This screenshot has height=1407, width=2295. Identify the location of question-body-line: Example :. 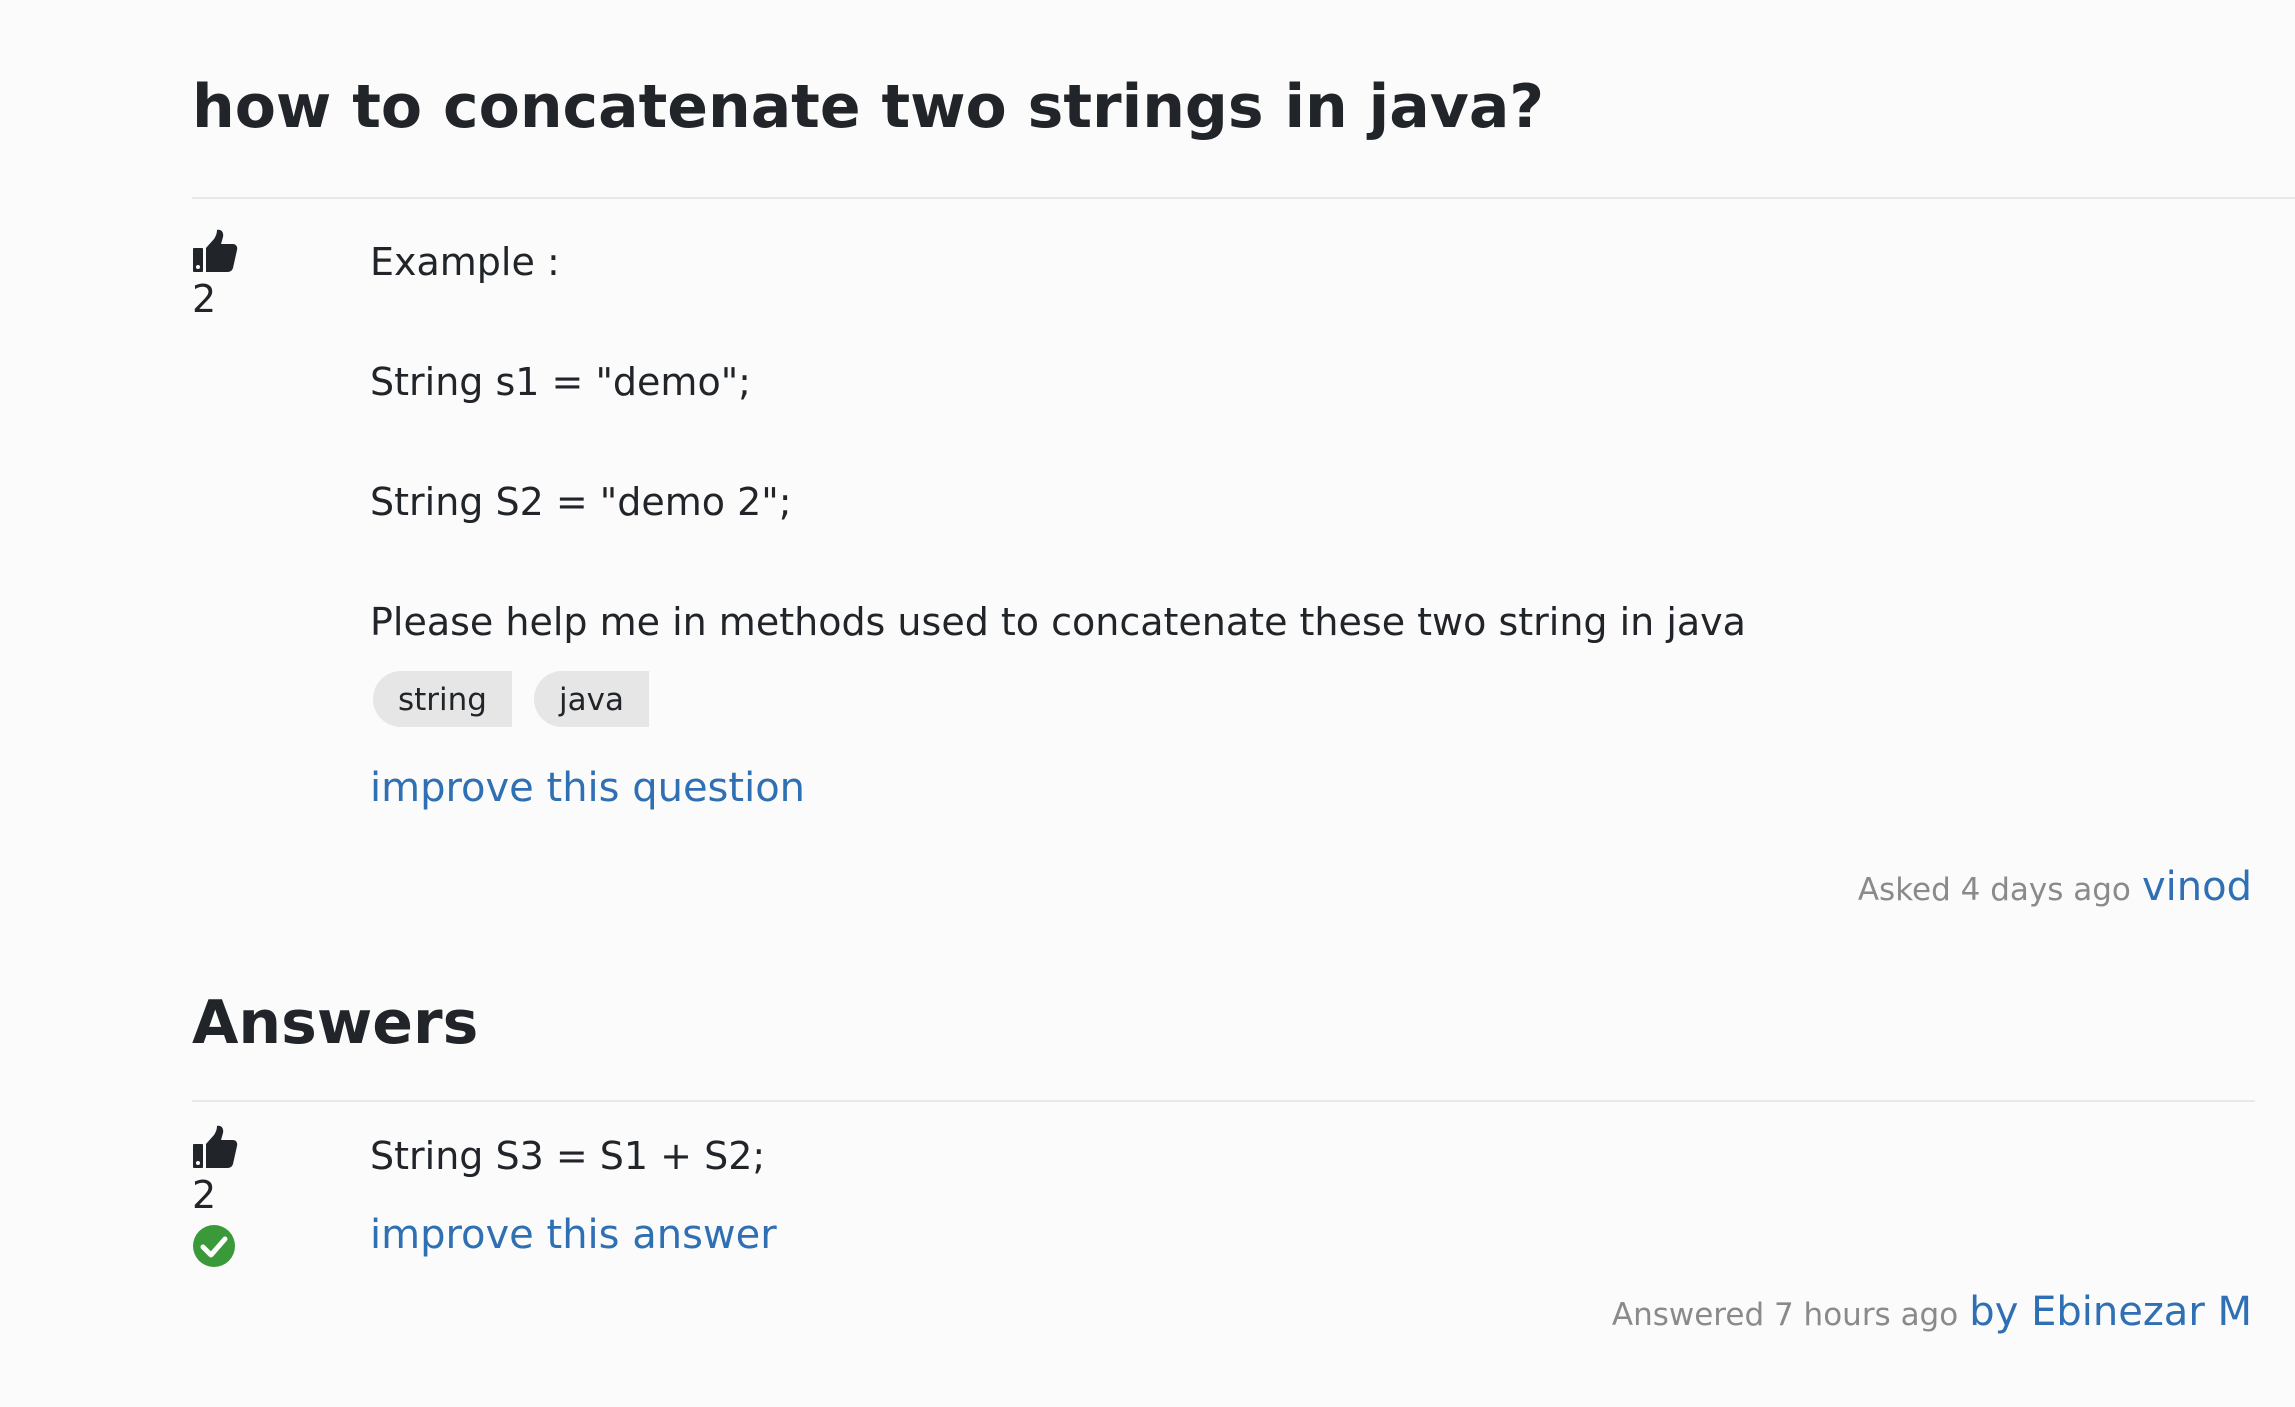
(465, 262).